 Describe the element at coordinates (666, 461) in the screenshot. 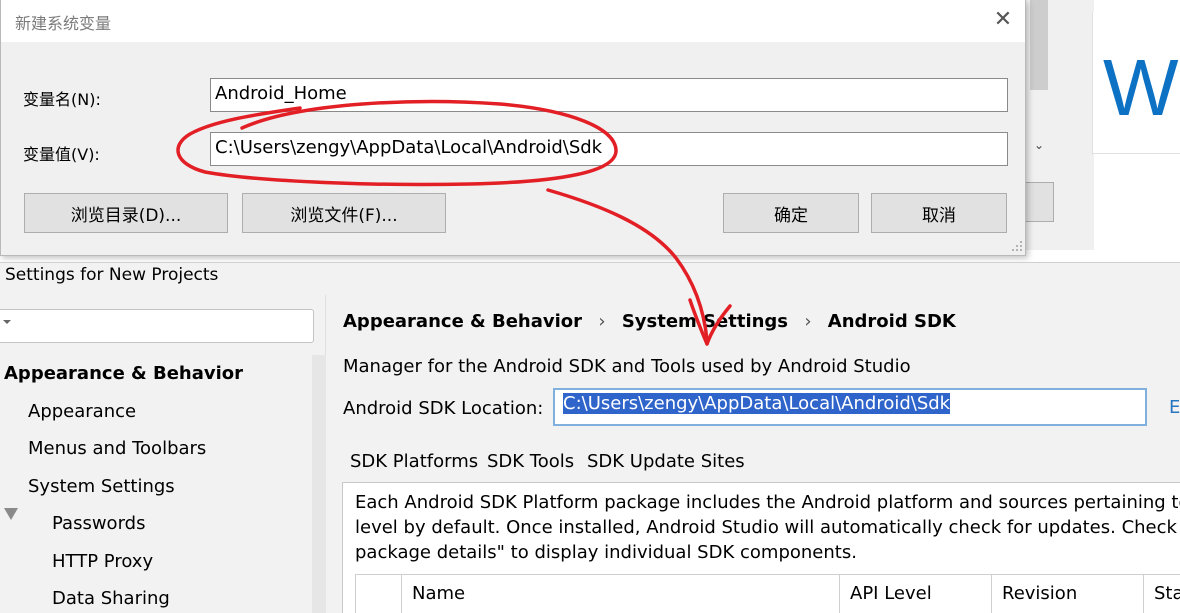

I see `tab-sdk-update-sites: SDK Update Sites` at that location.